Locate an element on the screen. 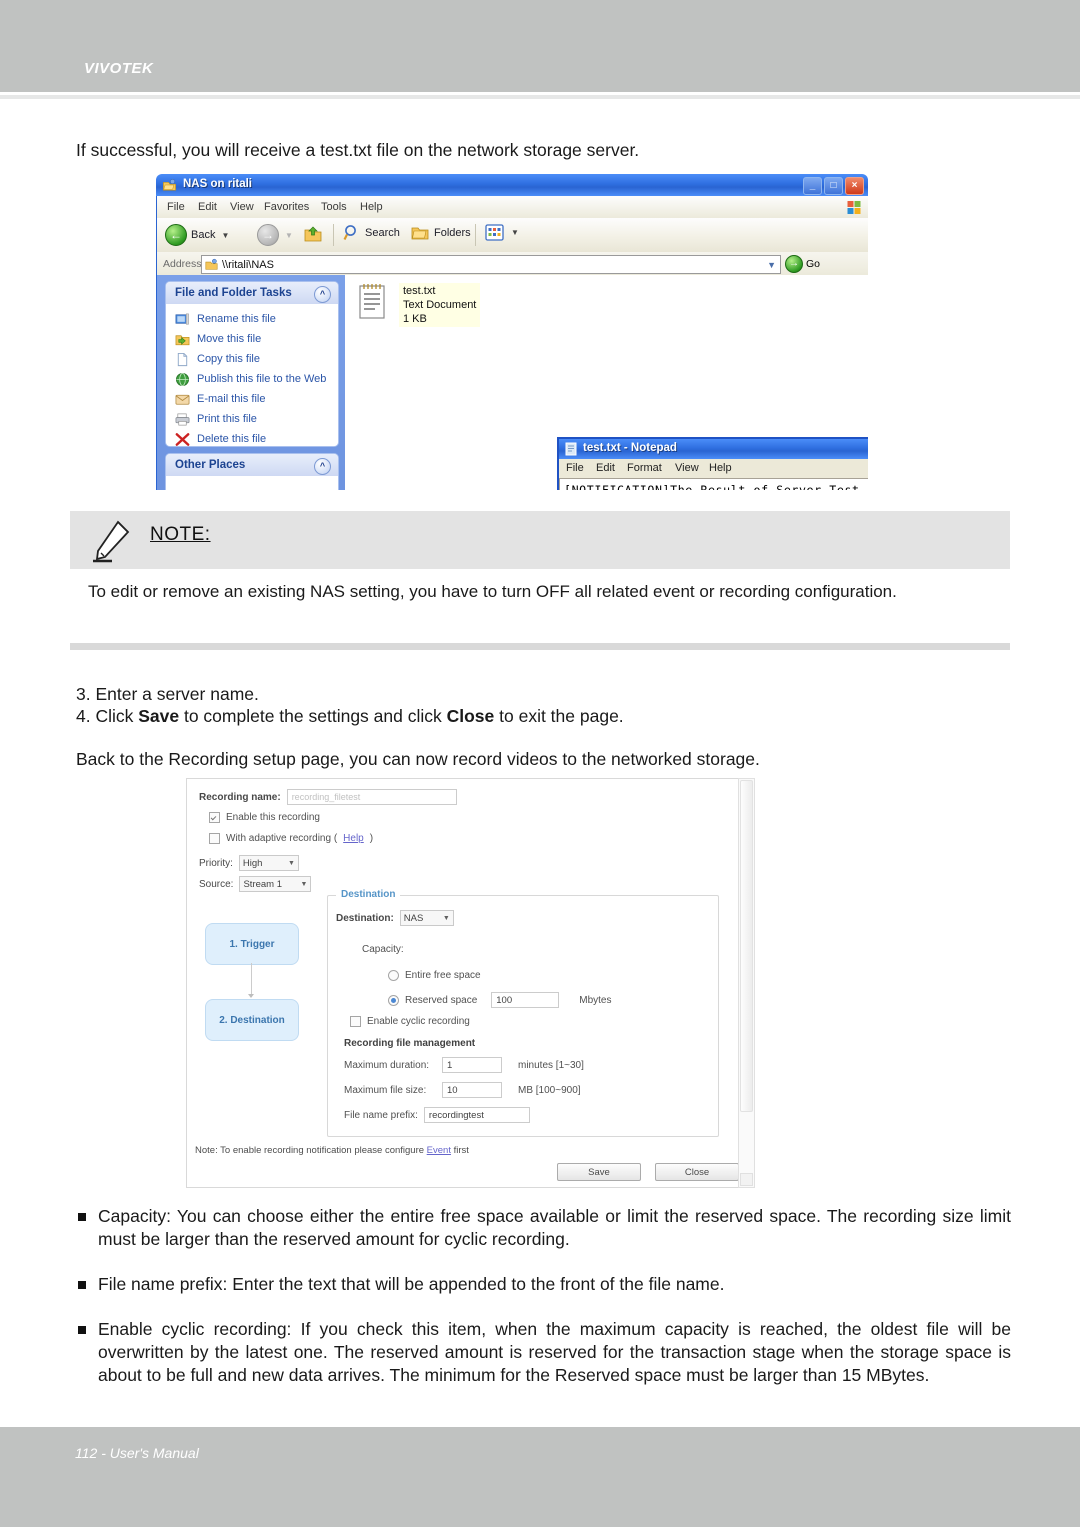  maximize-button: □ is located at coordinates (833, 186).